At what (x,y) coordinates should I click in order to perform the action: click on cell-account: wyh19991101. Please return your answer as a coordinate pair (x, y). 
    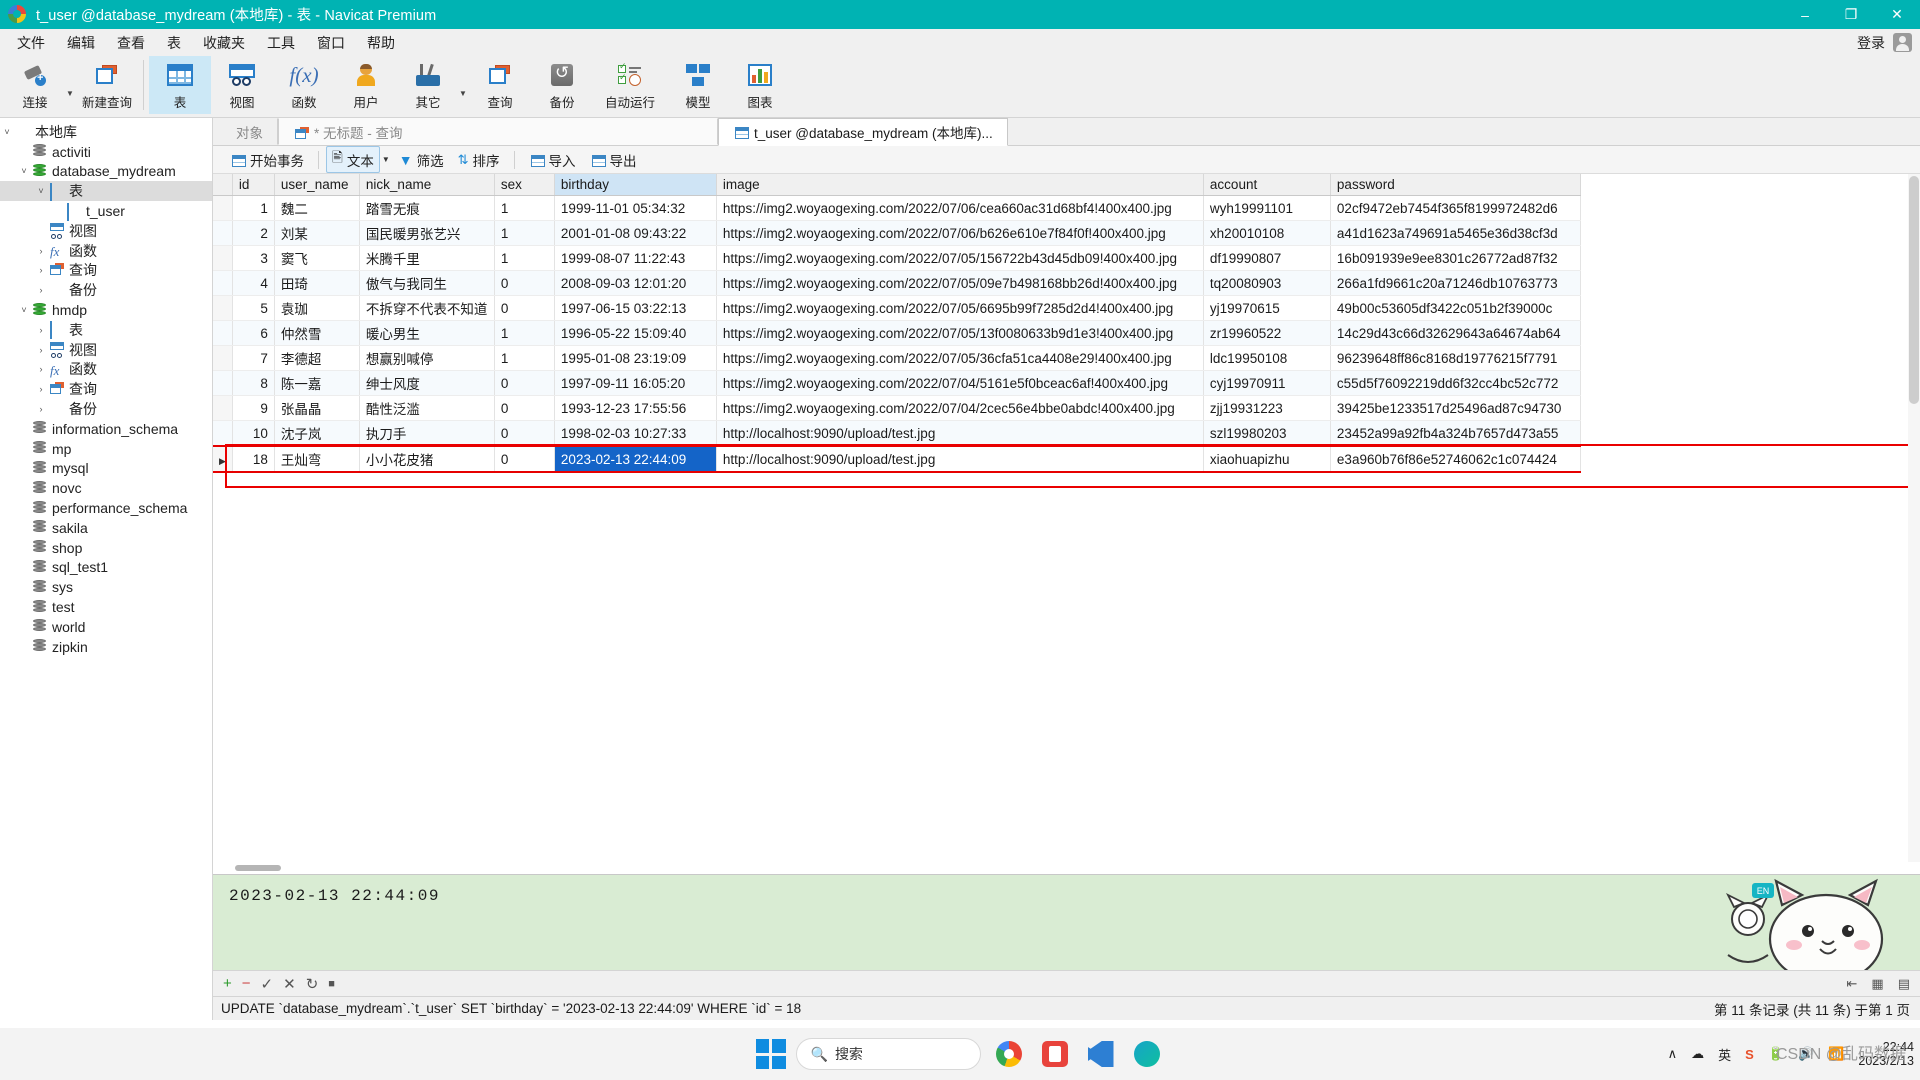
    Looking at the image, I should click on (1267, 208).